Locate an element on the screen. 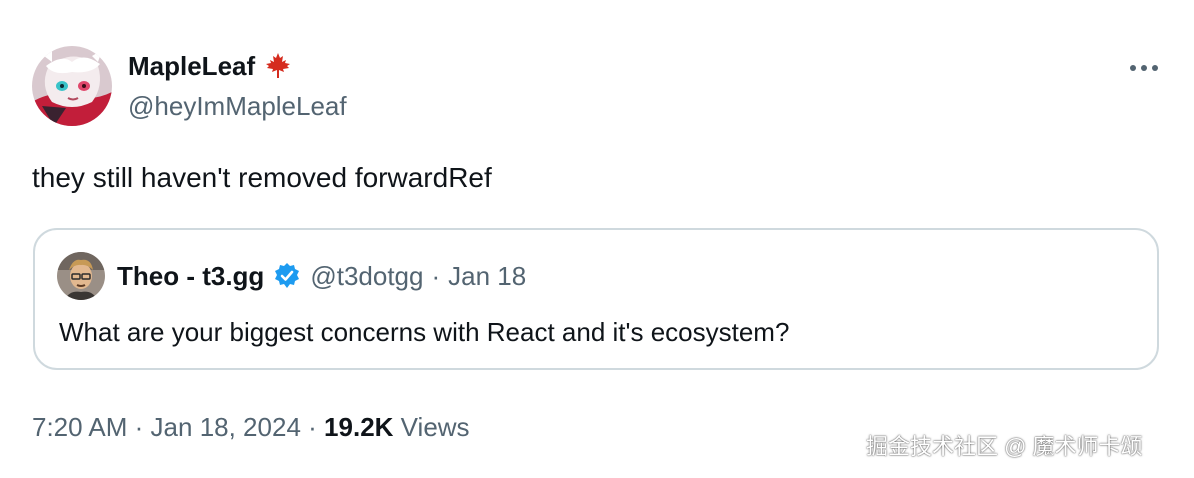 This screenshot has height=478, width=1194. quoted-handle: @t3dotgg is located at coordinates (366, 276).